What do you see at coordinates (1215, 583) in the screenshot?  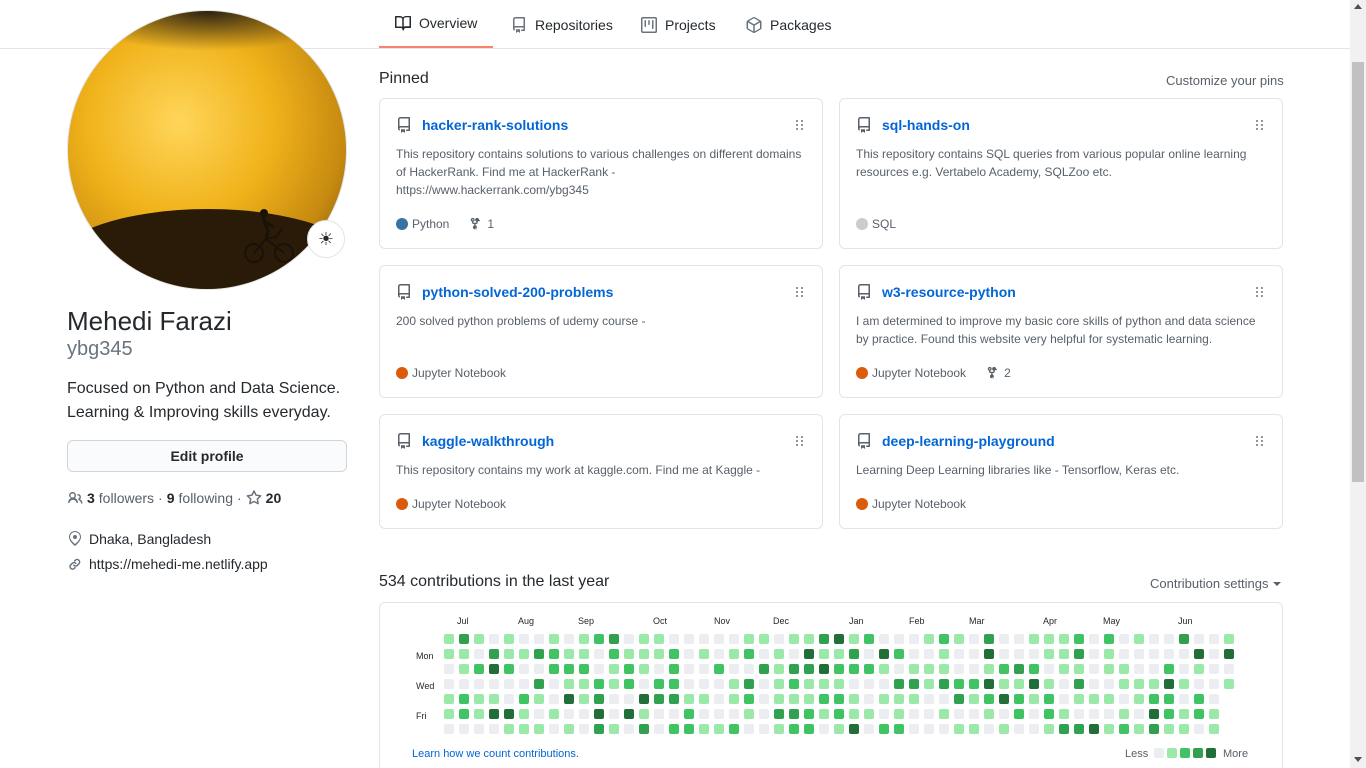 I see `contribution-settings-dropdown: Contribution settings` at bounding box center [1215, 583].